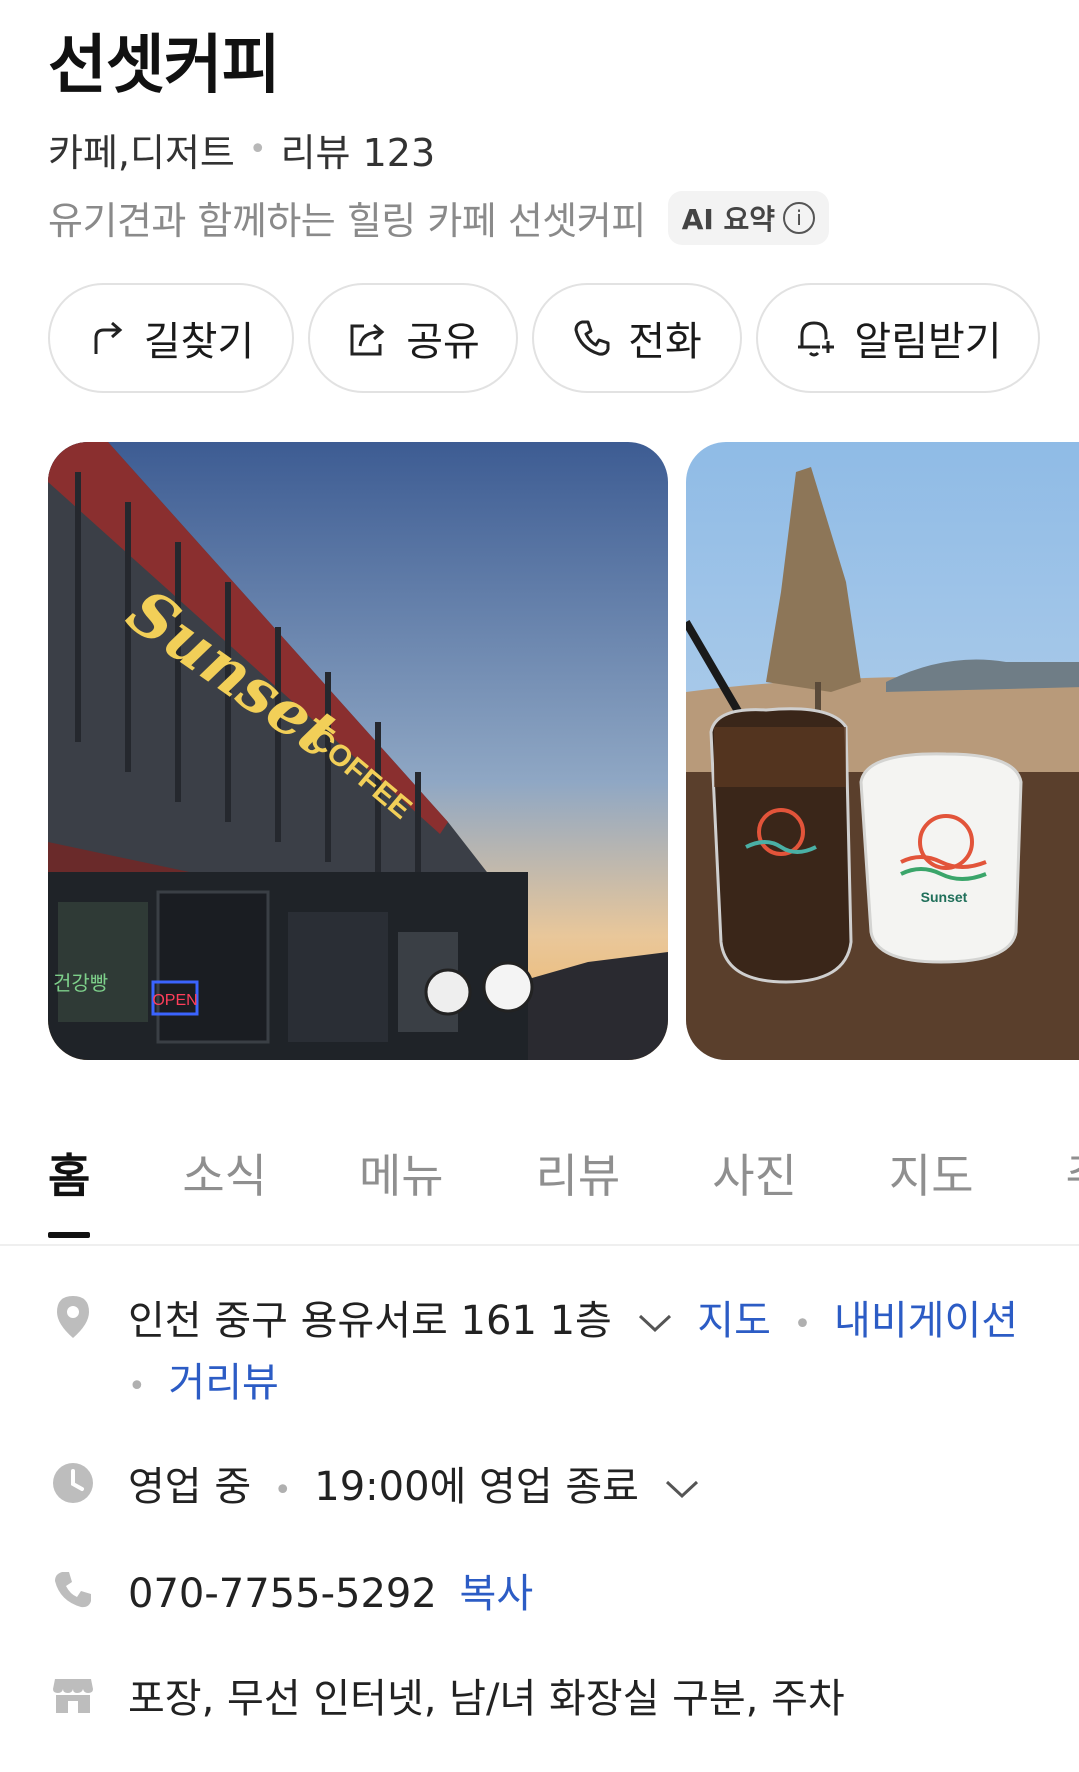 This screenshot has height=1772, width=1079. What do you see at coordinates (367, 339) in the screenshot?
I see `share-icon` at bounding box center [367, 339].